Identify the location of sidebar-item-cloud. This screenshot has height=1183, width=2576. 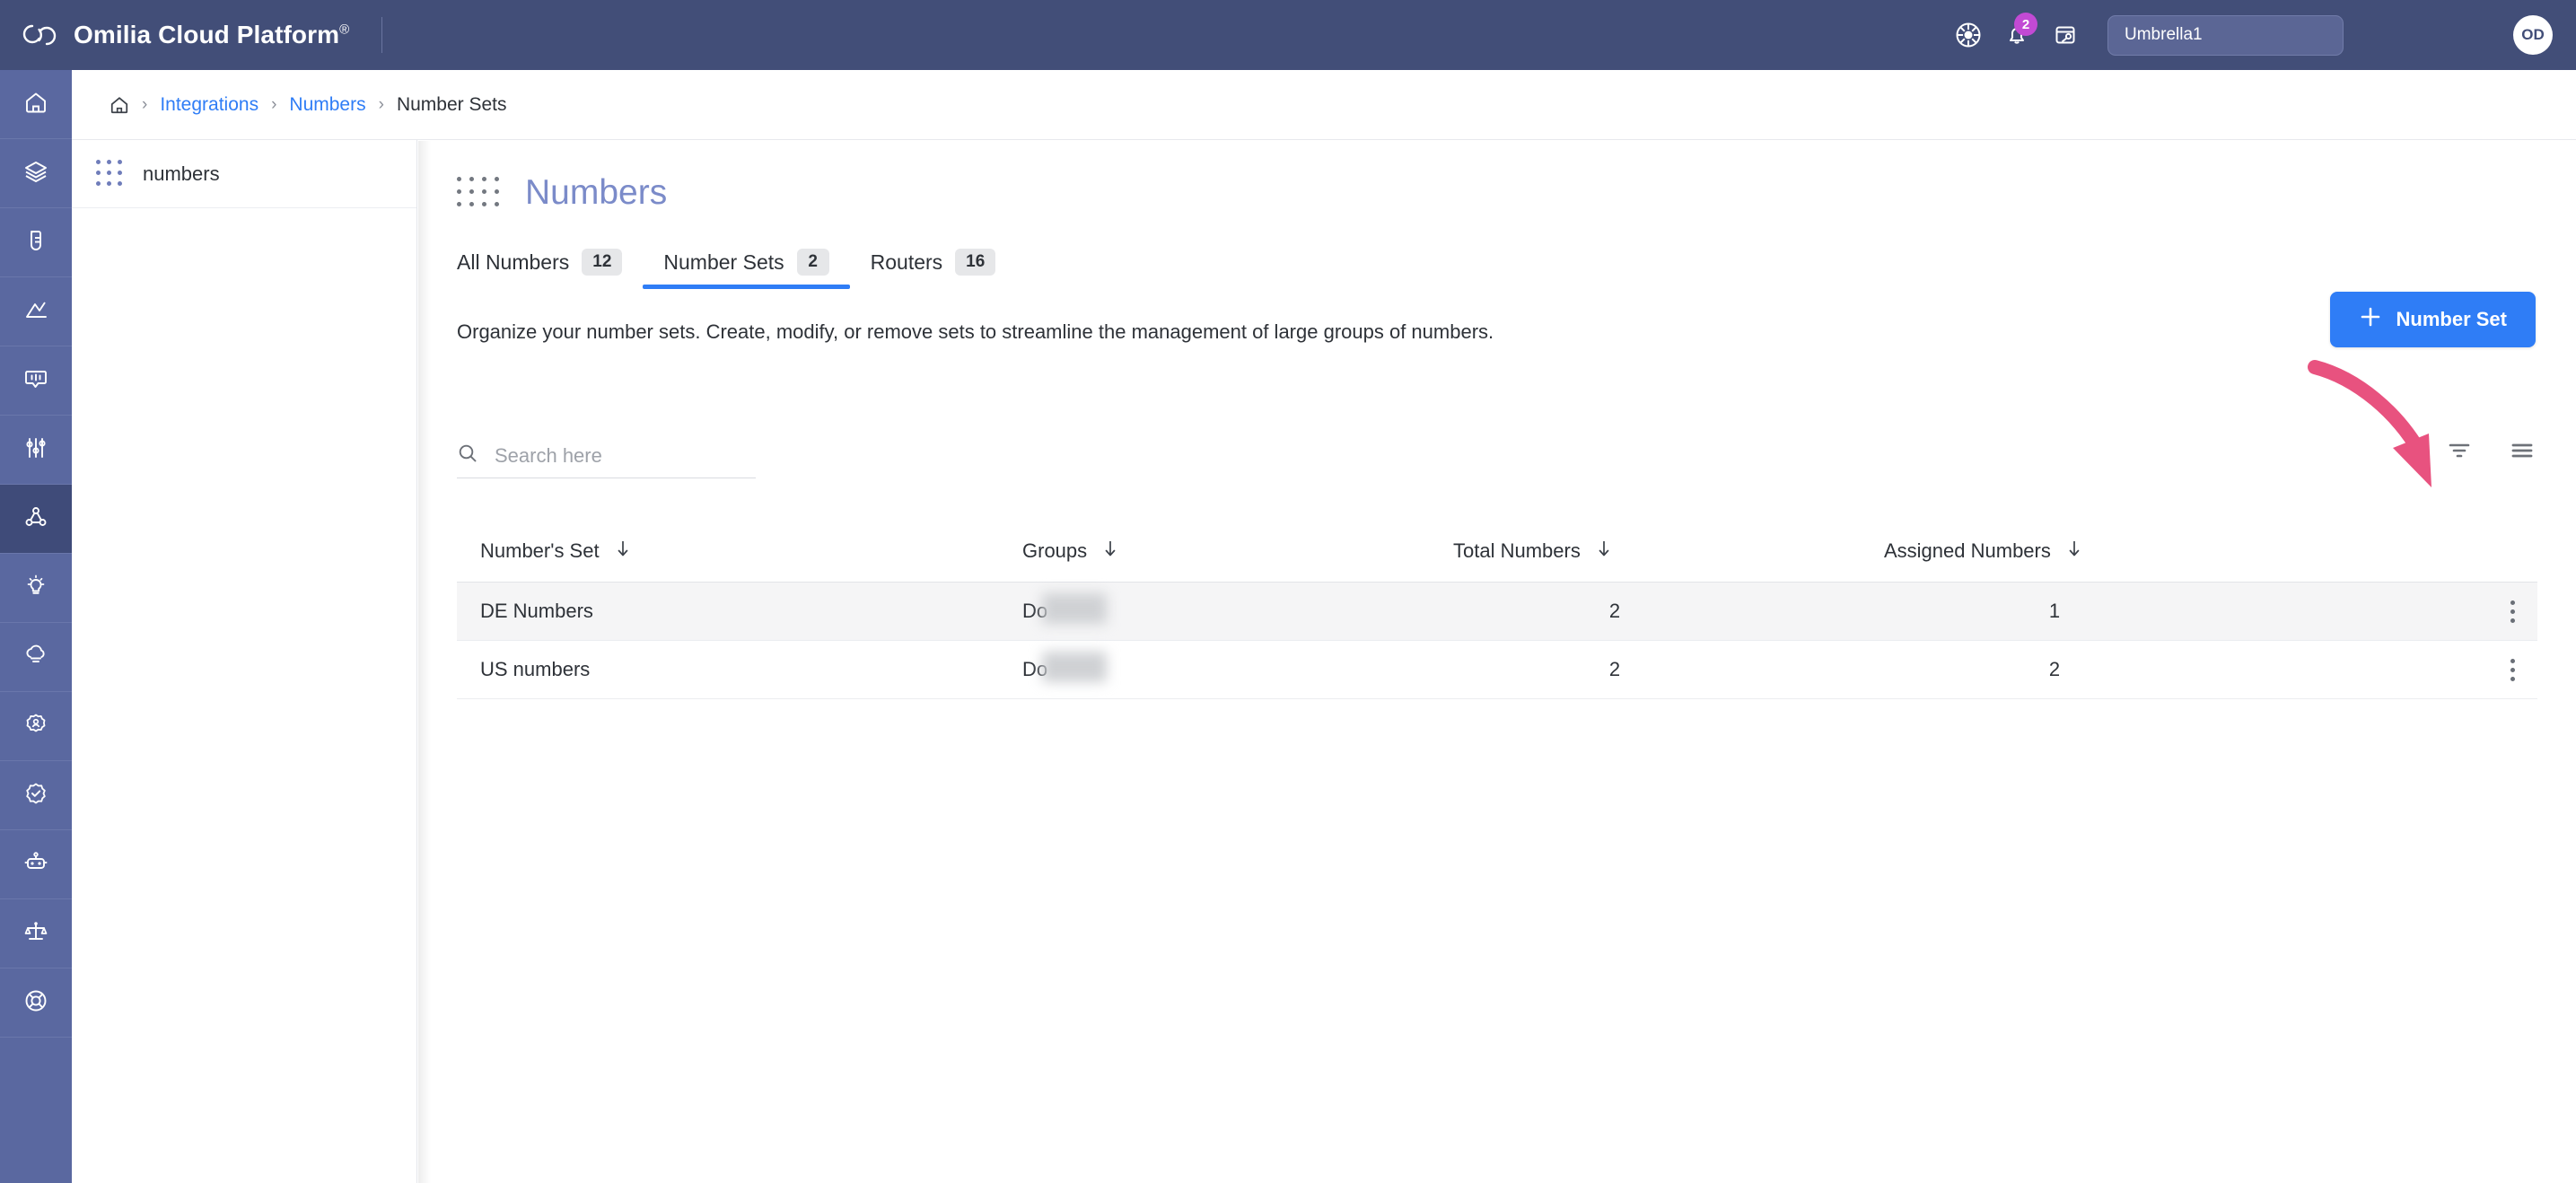
(36, 658).